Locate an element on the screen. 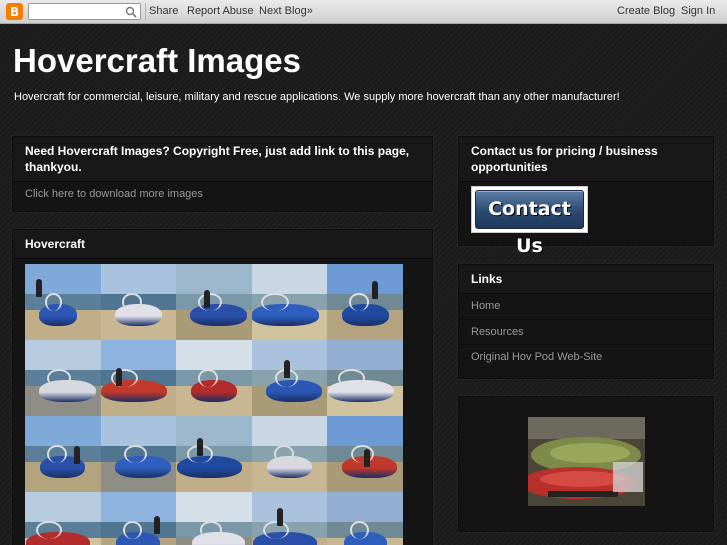 This screenshot has height=545, width=727. blogger-logo-icon: B is located at coordinates (14, 11).